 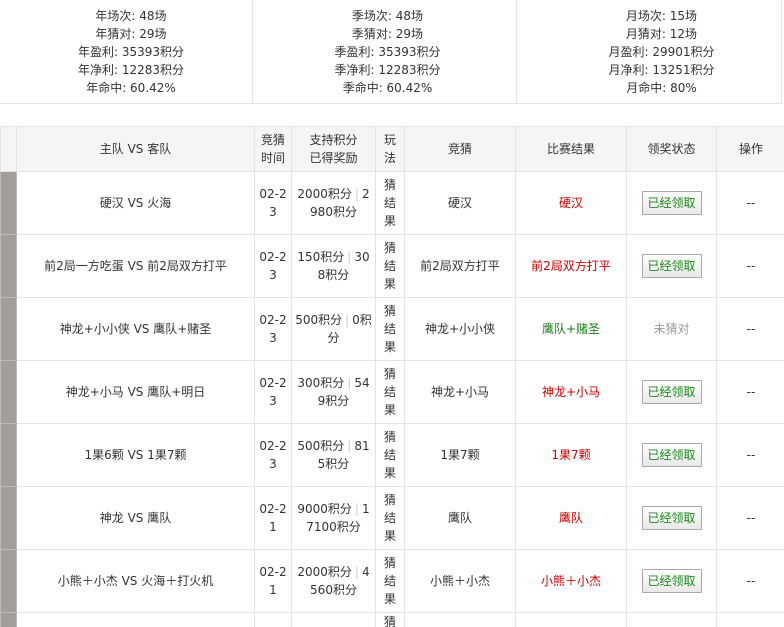 What do you see at coordinates (321, 383) in the screenshot?
I see `row-stake-amount: 300积分` at bounding box center [321, 383].